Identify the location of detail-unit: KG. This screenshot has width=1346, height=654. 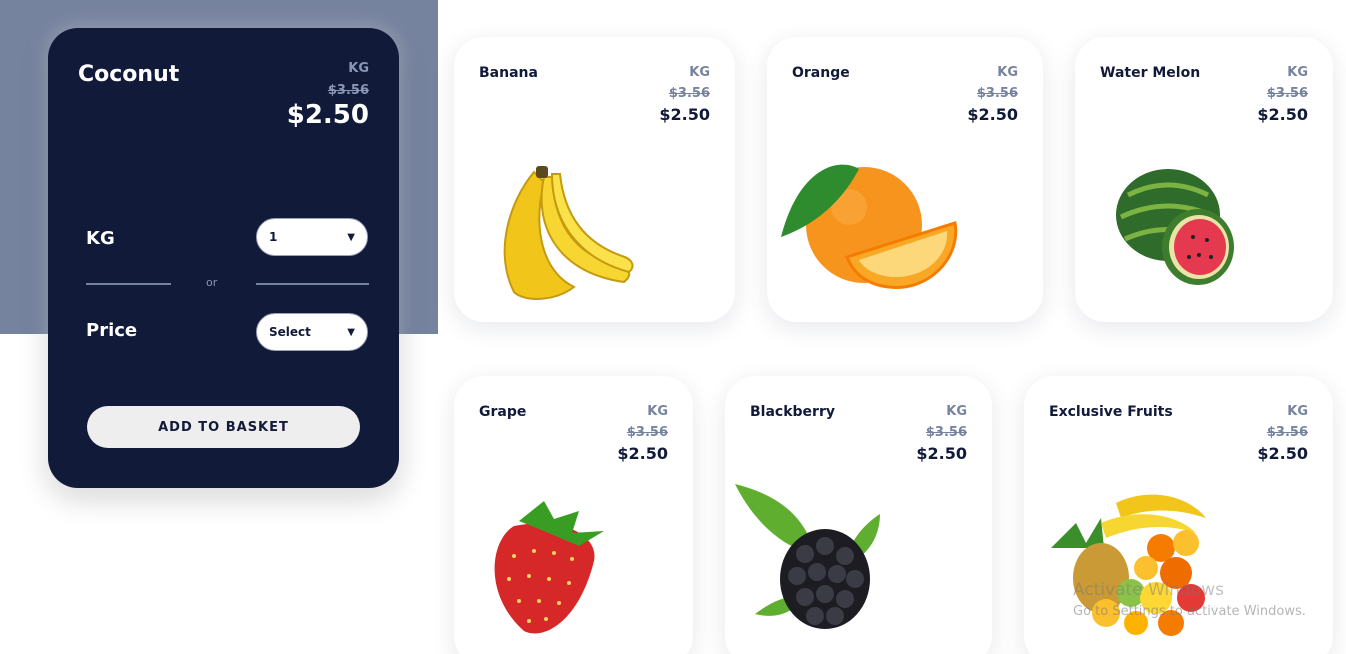
(358, 68).